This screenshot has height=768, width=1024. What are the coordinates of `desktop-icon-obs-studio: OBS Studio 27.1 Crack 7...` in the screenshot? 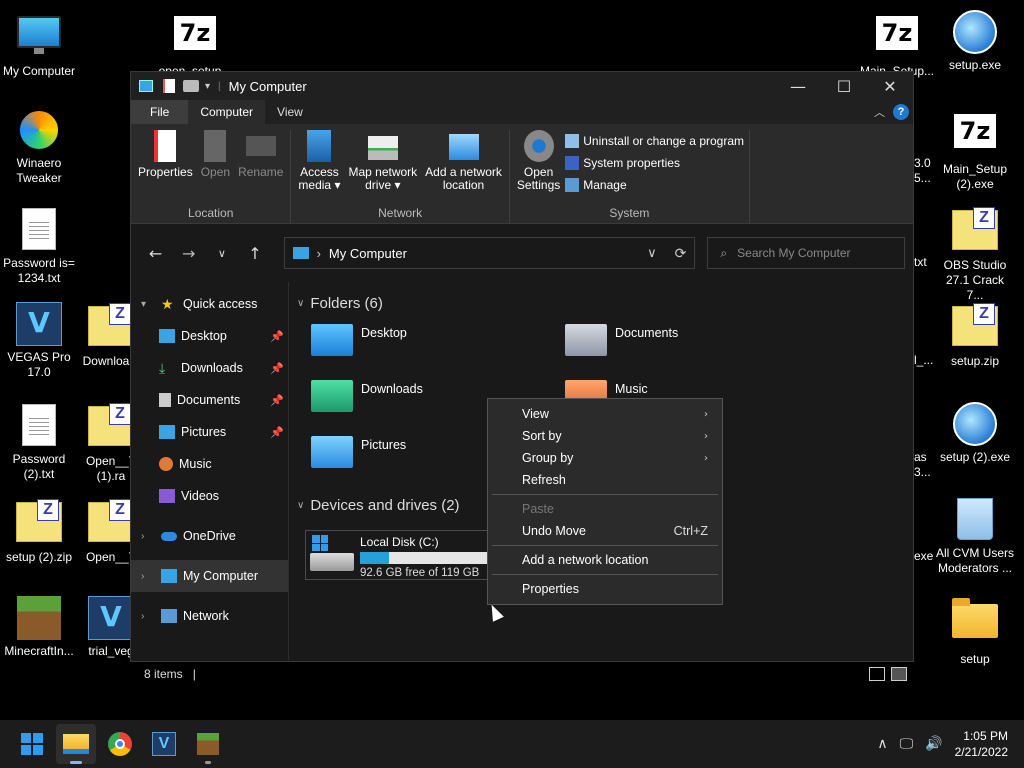 It's located at (975, 254).